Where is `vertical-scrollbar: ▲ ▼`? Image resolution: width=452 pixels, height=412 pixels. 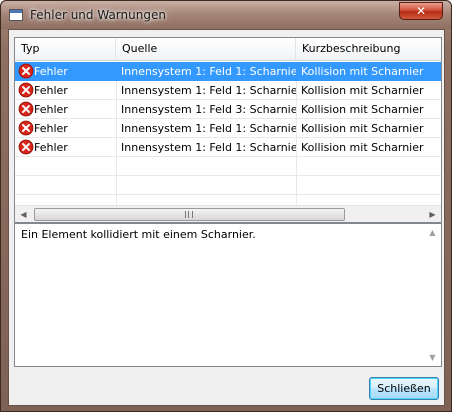 vertical-scrollbar: ▲ ▼ is located at coordinates (432, 295).